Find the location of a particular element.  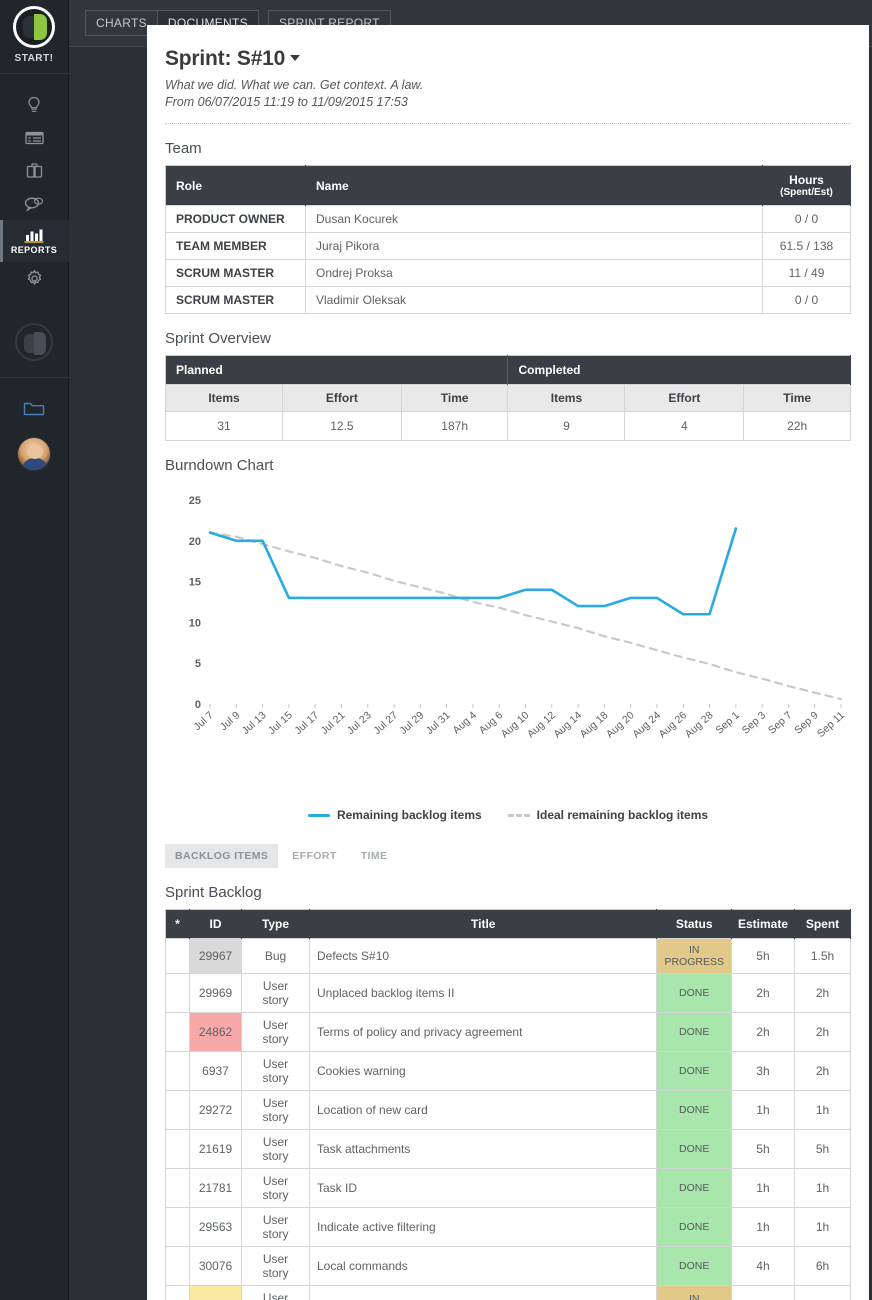

backlog-table-header: * ID Type Title Status Estimate Spent is located at coordinates (508, 924).